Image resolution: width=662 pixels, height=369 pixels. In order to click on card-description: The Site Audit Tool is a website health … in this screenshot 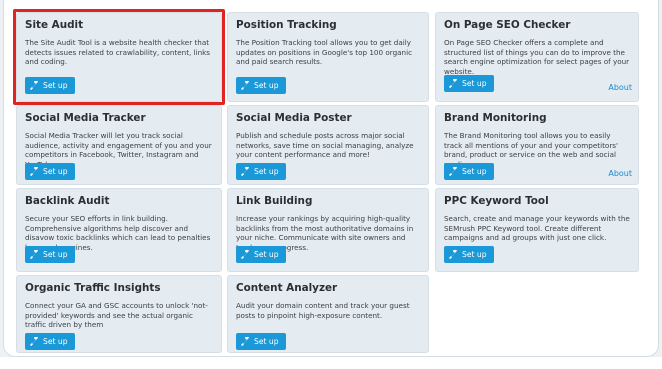, I will do `click(118, 52)`.